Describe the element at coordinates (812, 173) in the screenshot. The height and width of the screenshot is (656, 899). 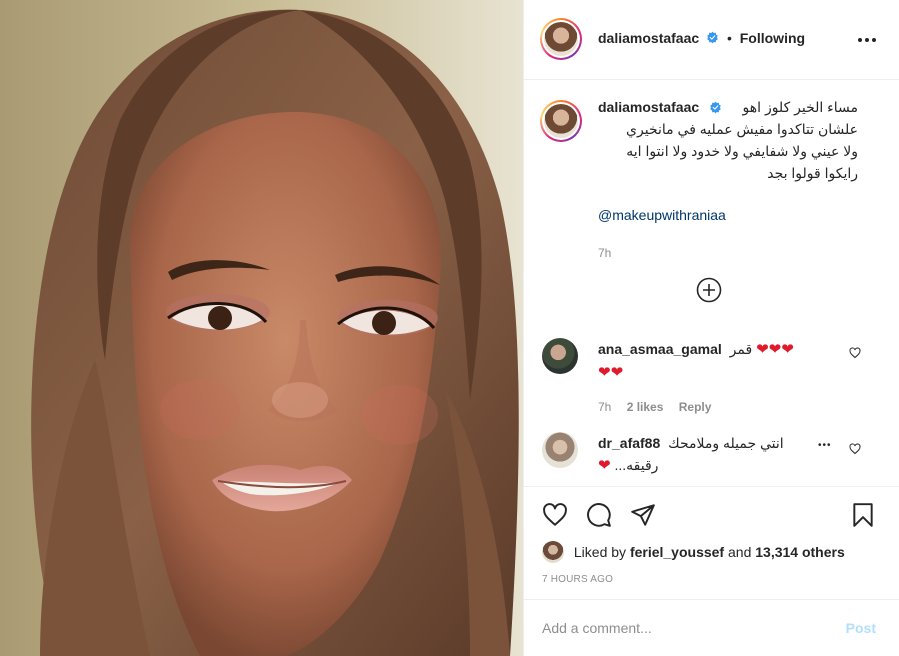
I see `caption-line-4: رايكوا قولوا بجد` at that location.